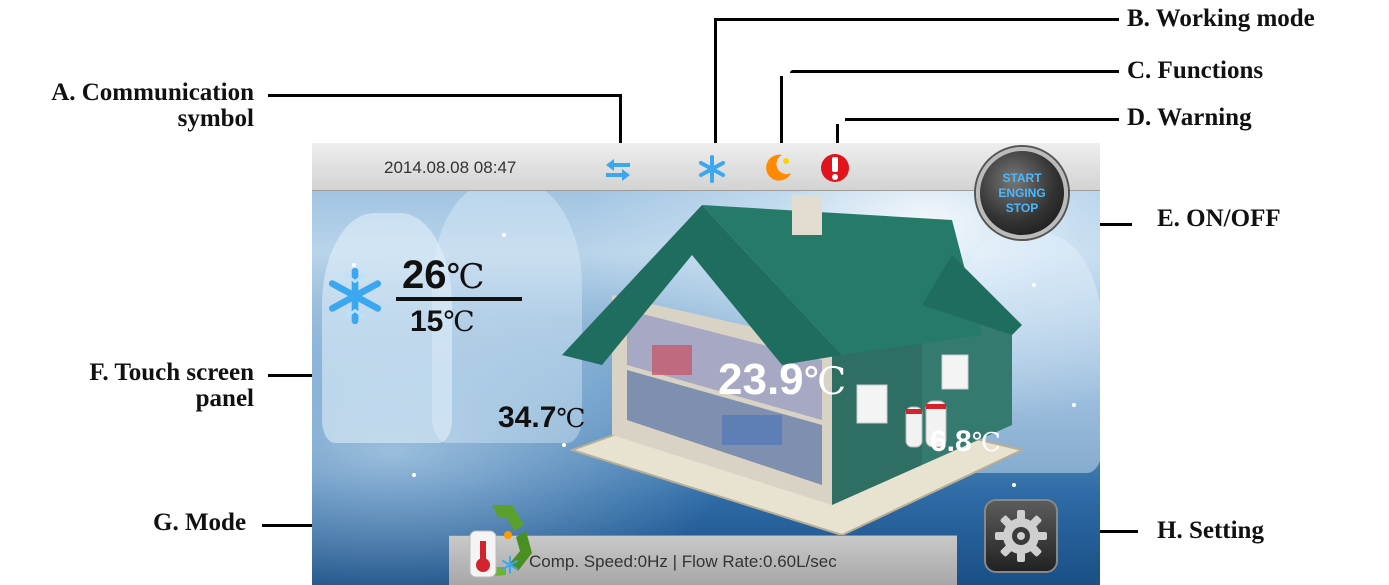 The height and width of the screenshot is (585, 1389). What do you see at coordinates (683, 561) in the screenshot?
I see `info-bar-text: Comp. Speed:0Hz | Flow Rate:0.60L/sec` at bounding box center [683, 561].